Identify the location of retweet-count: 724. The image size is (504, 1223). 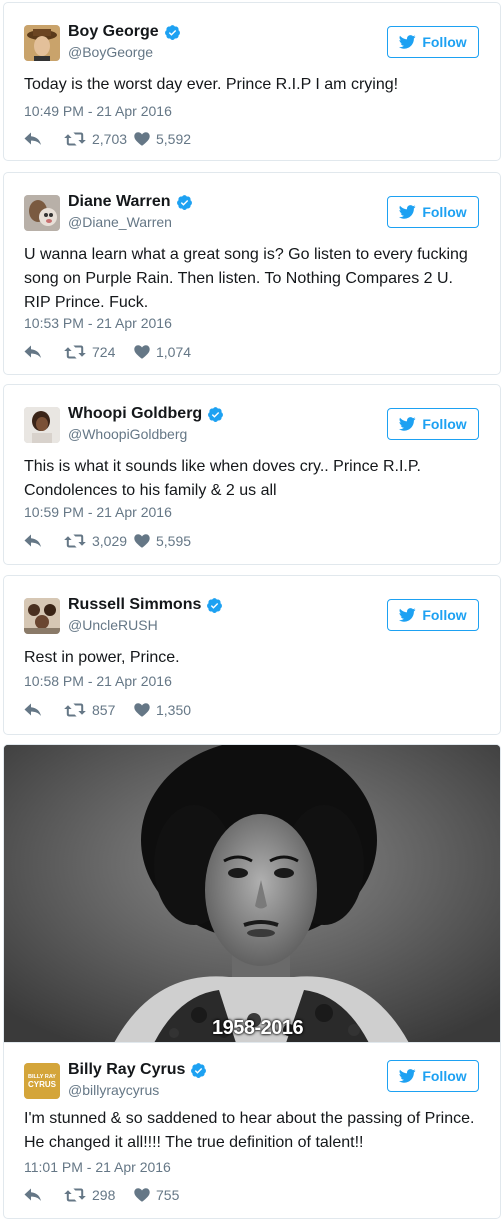
(104, 352).